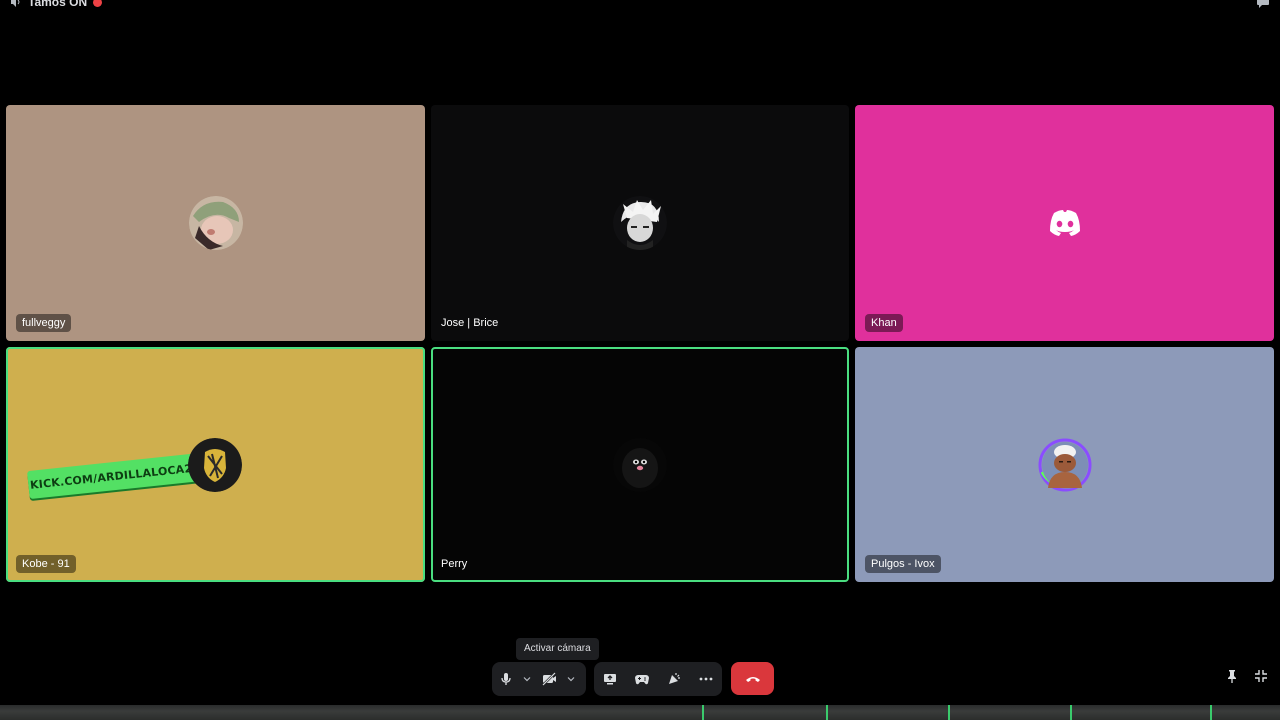 The height and width of the screenshot is (720, 1280). I want to click on more-icon, so click(706, 679).